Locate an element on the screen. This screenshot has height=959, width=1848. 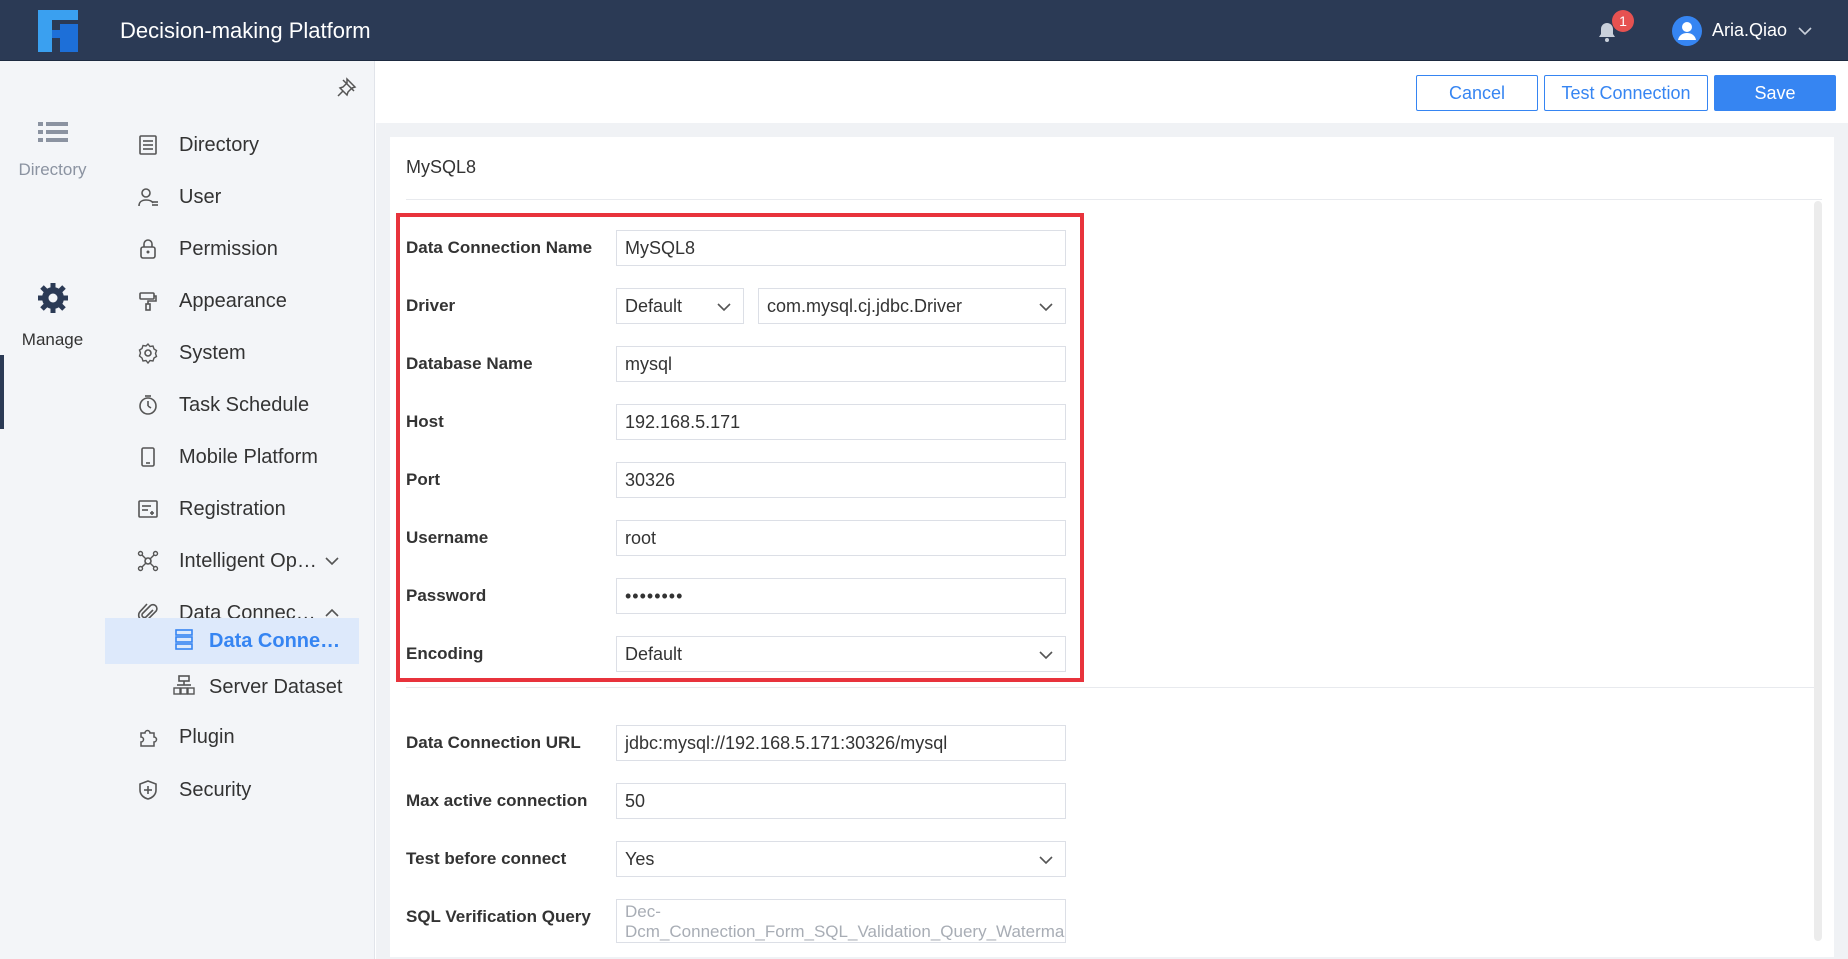
settings-icon is located at coordinates (148, 353).